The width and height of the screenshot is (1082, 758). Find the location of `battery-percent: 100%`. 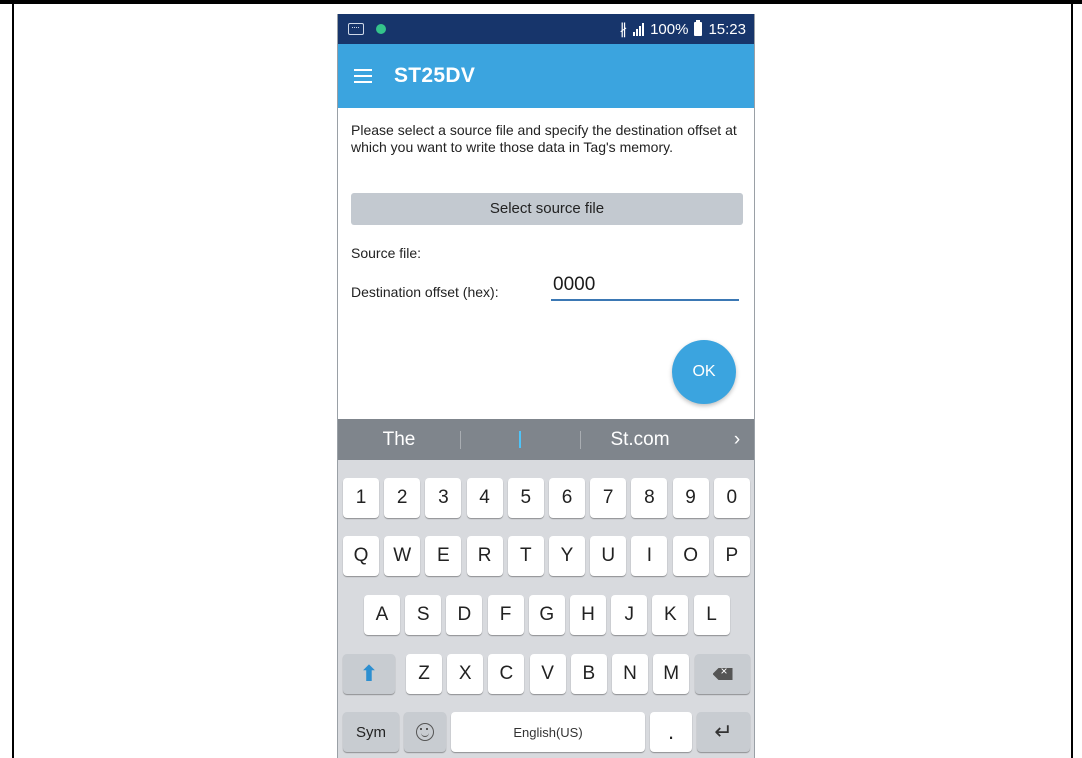

battery-percent: 100% is located at coordinates (669, 29).